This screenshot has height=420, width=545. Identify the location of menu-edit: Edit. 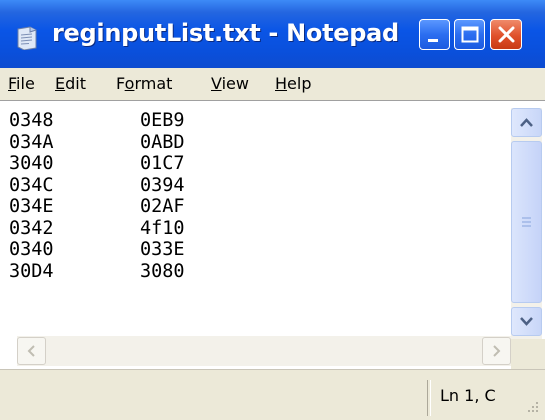
(70, 83).